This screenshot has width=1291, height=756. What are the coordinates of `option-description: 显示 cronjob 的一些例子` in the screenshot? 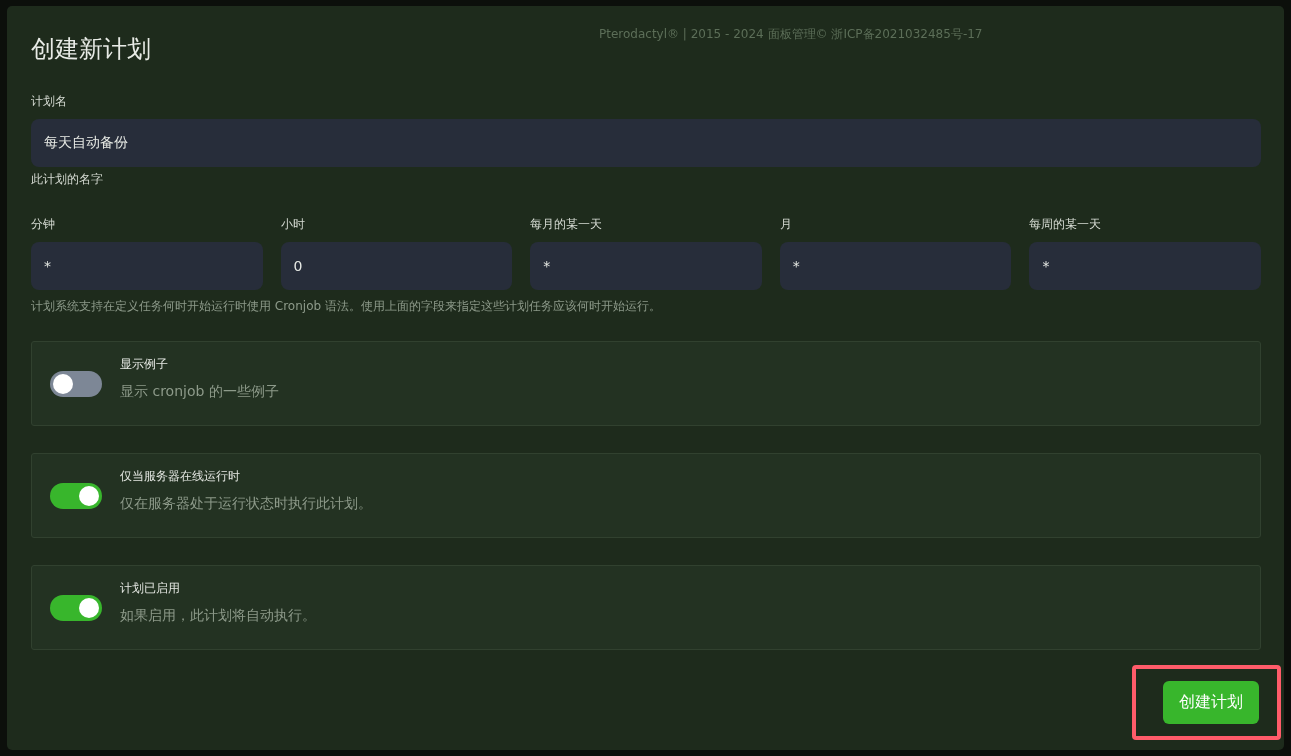 It's located at (199, 392).